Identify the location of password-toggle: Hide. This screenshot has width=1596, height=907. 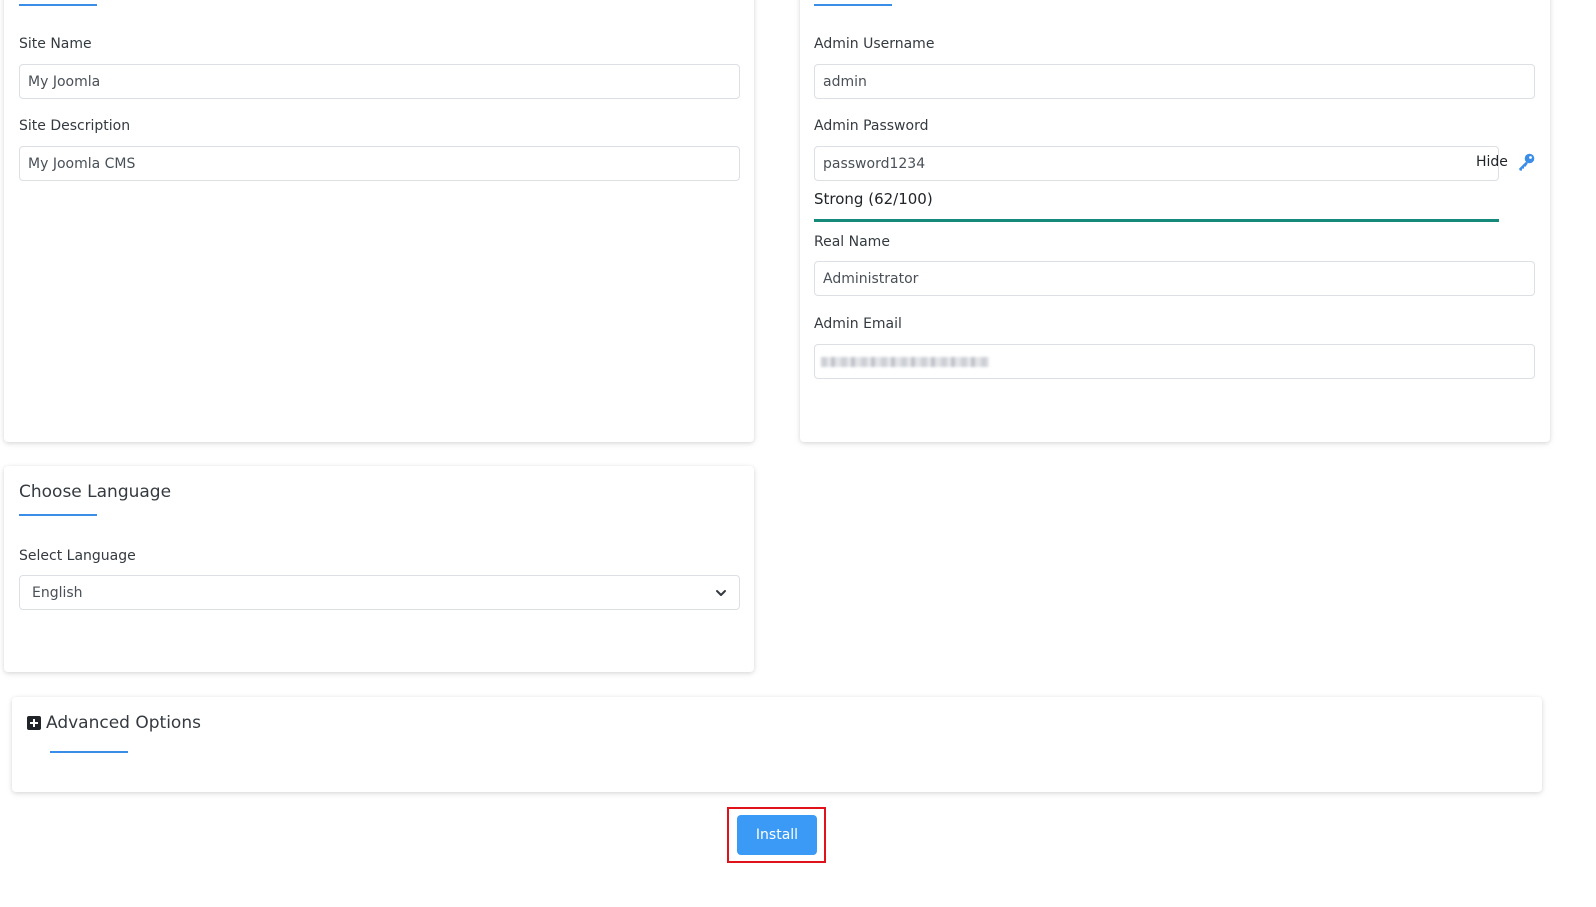
(1506, 162).